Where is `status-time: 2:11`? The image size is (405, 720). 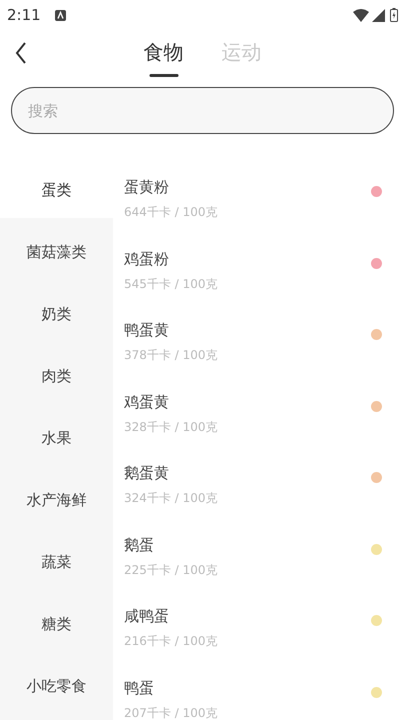
status-time: 2:11 is located at coordinates (24, 15).